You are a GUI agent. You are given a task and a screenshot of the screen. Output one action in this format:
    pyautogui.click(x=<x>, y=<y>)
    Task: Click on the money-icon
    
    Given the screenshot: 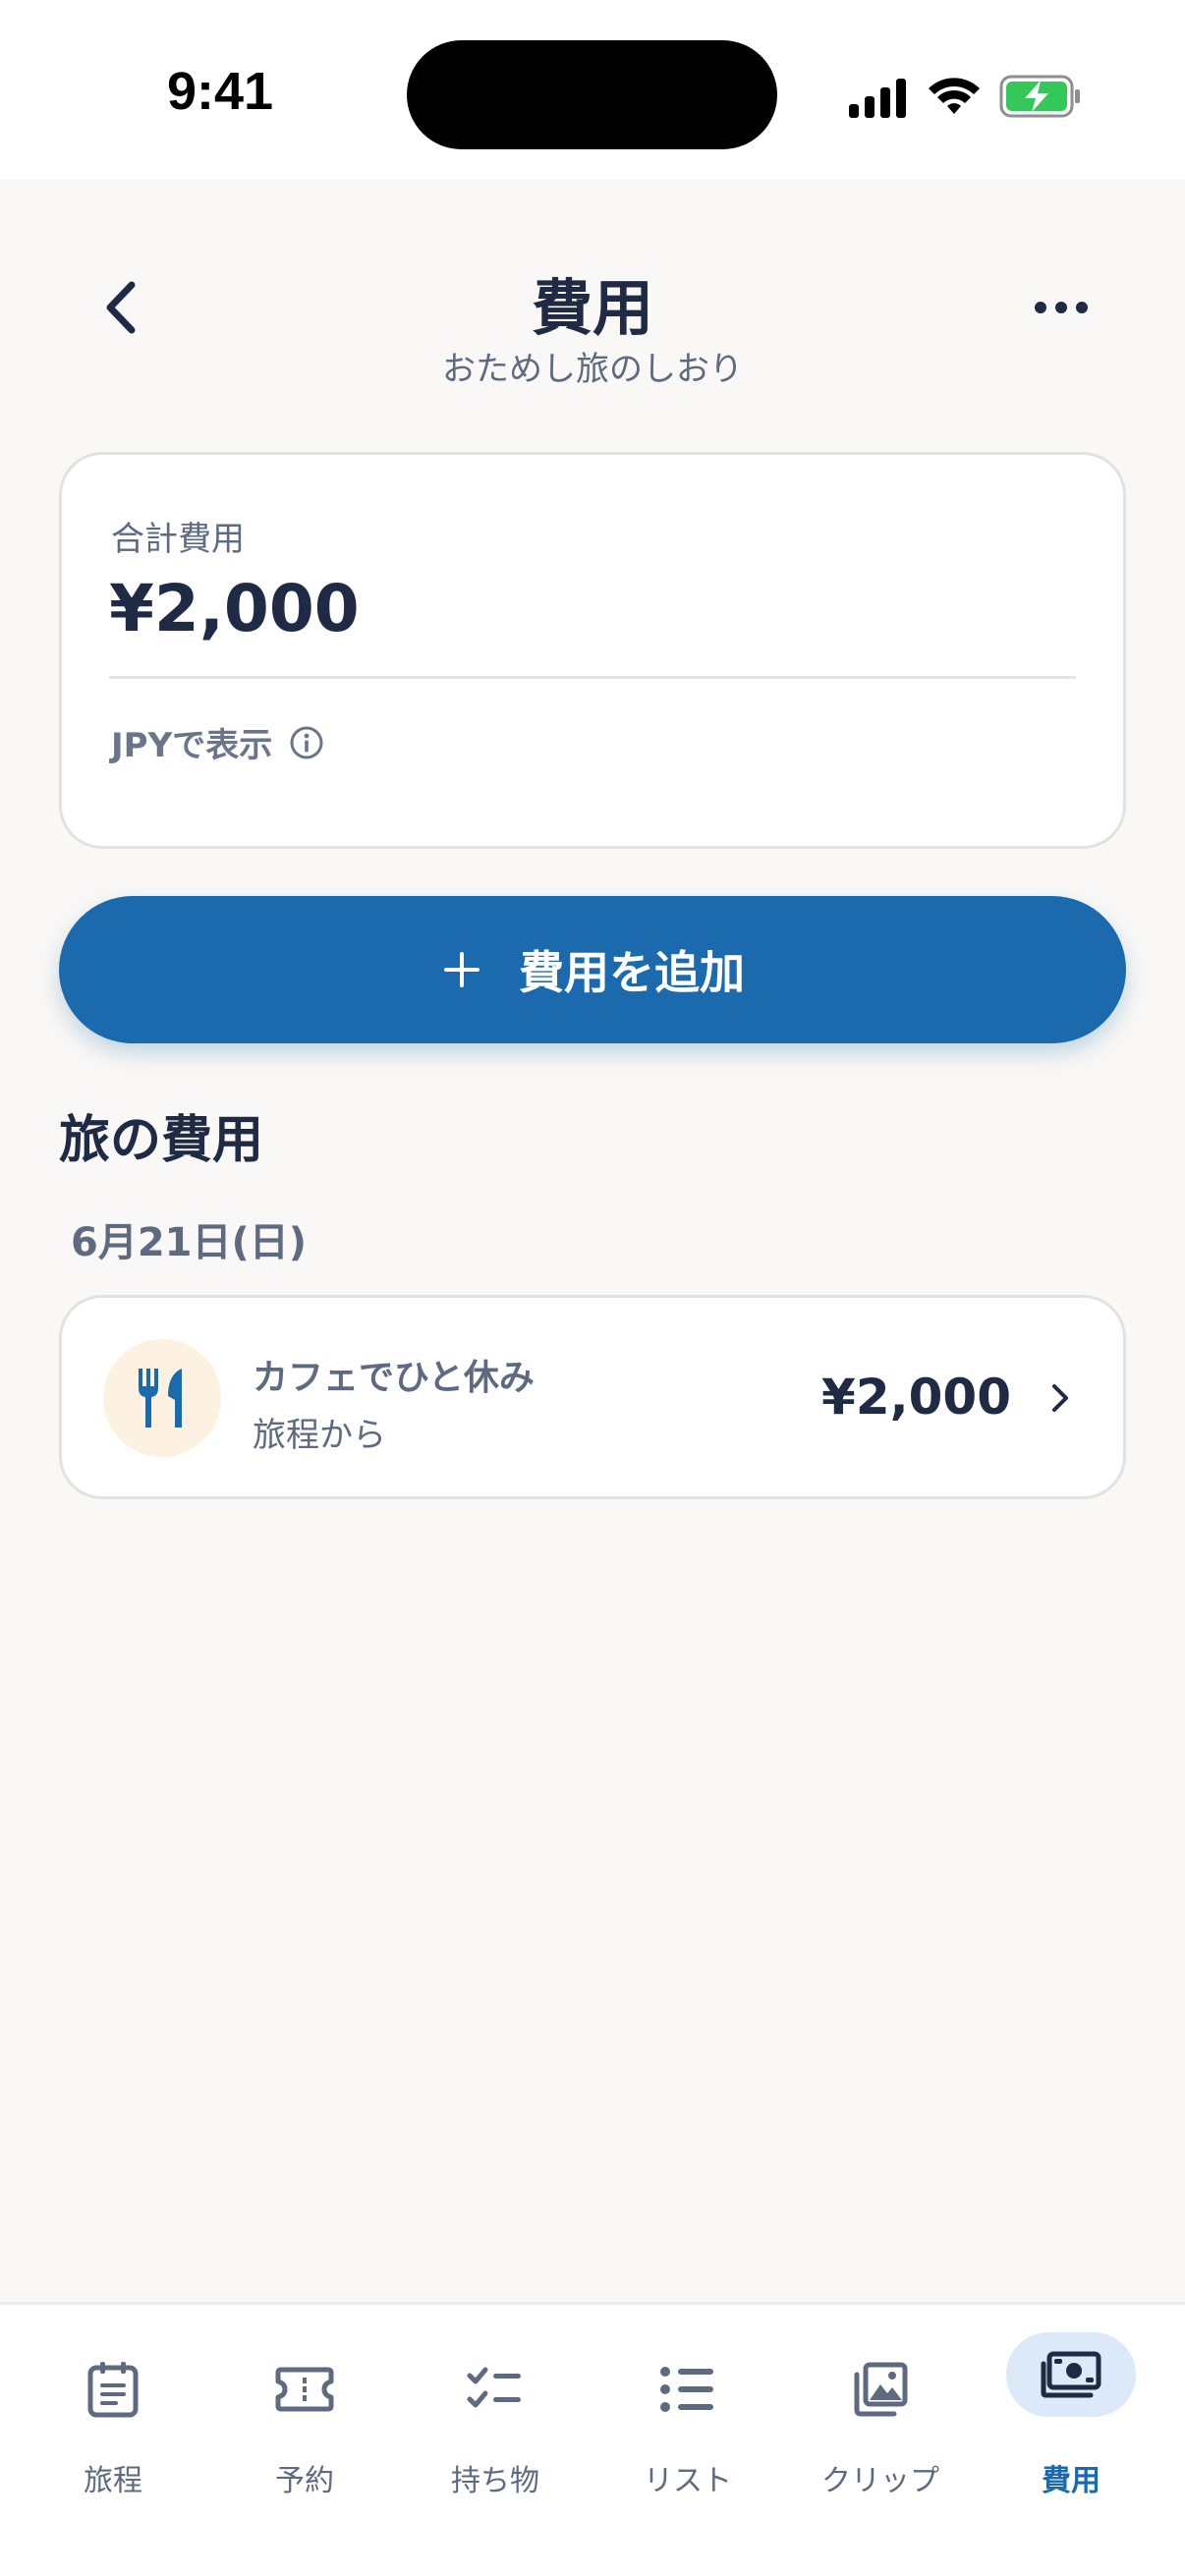 What is the action you would take?
    pyautogui.click(x=1071, y=2374)
    